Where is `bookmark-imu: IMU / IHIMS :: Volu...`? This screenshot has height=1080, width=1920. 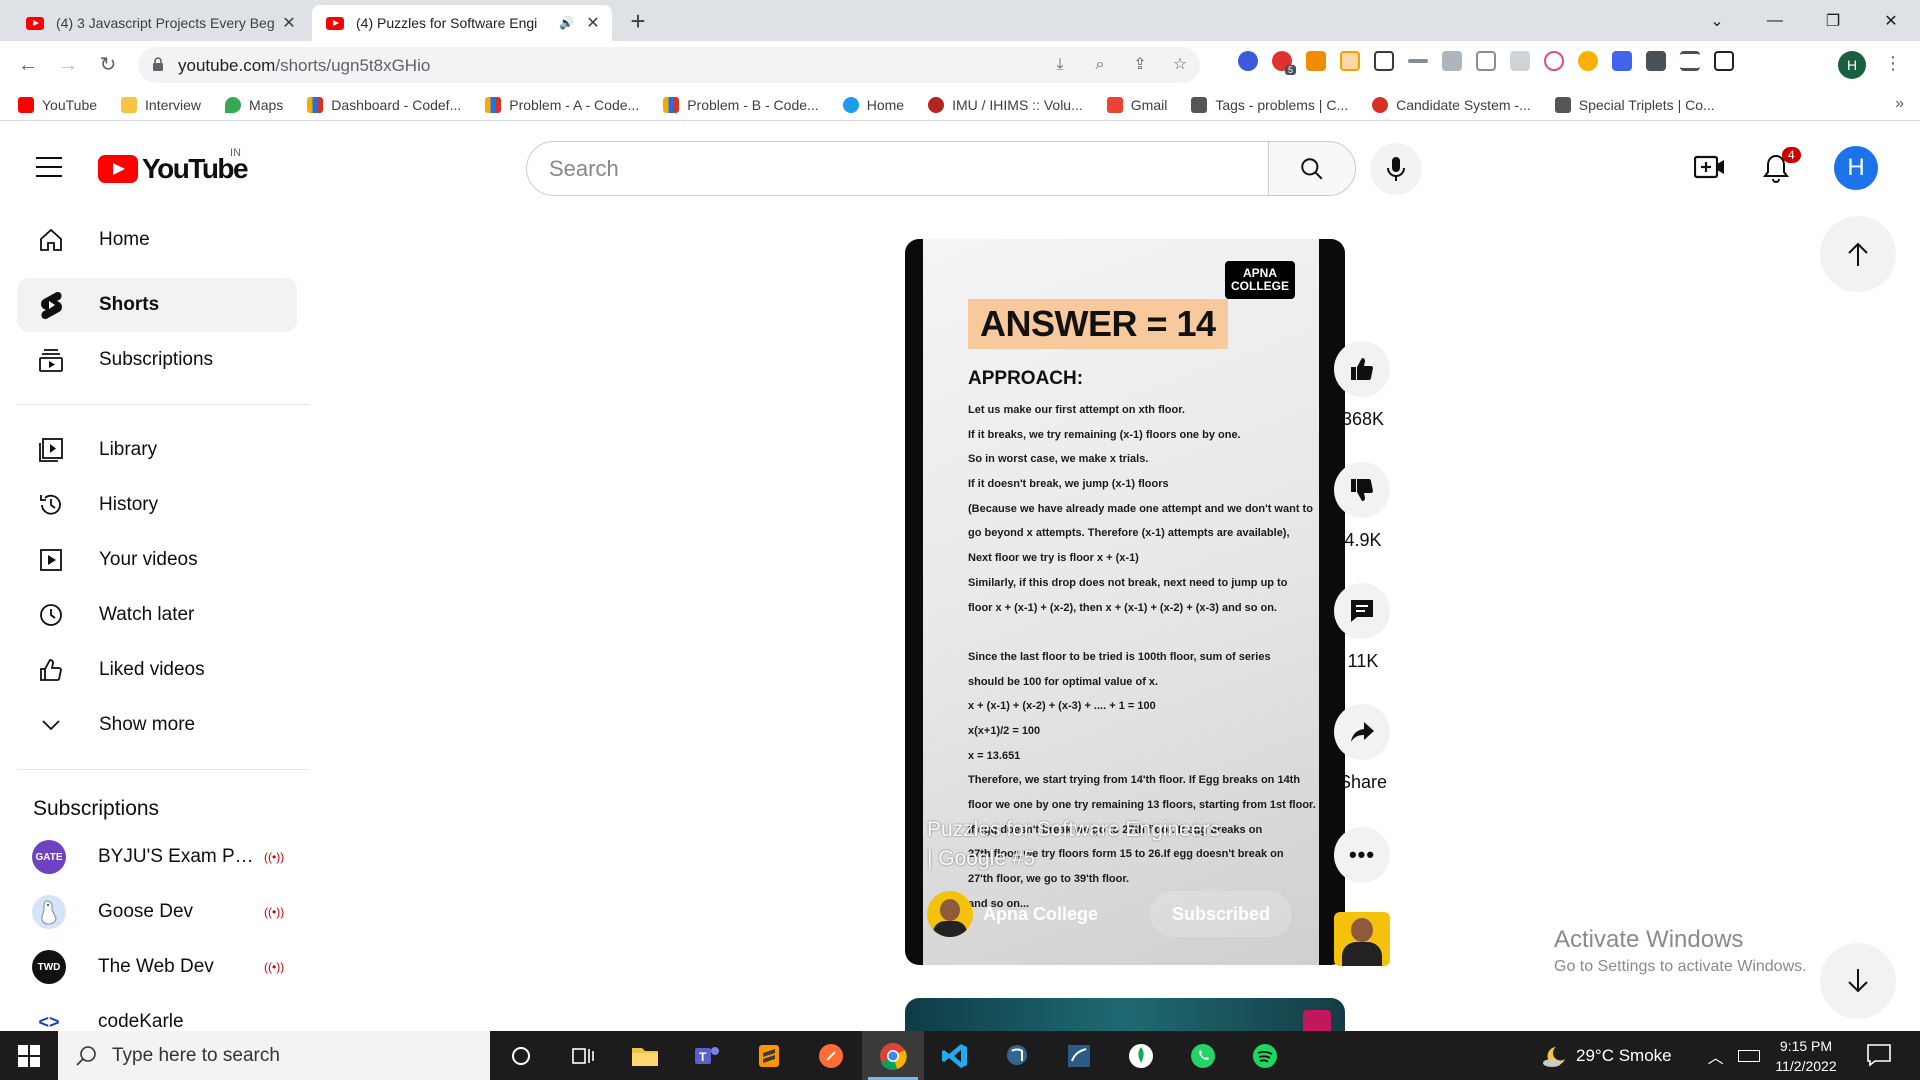
bookmark-imu: IMU / IHIMS :: Volu... is located at coordinates (1005, 104).